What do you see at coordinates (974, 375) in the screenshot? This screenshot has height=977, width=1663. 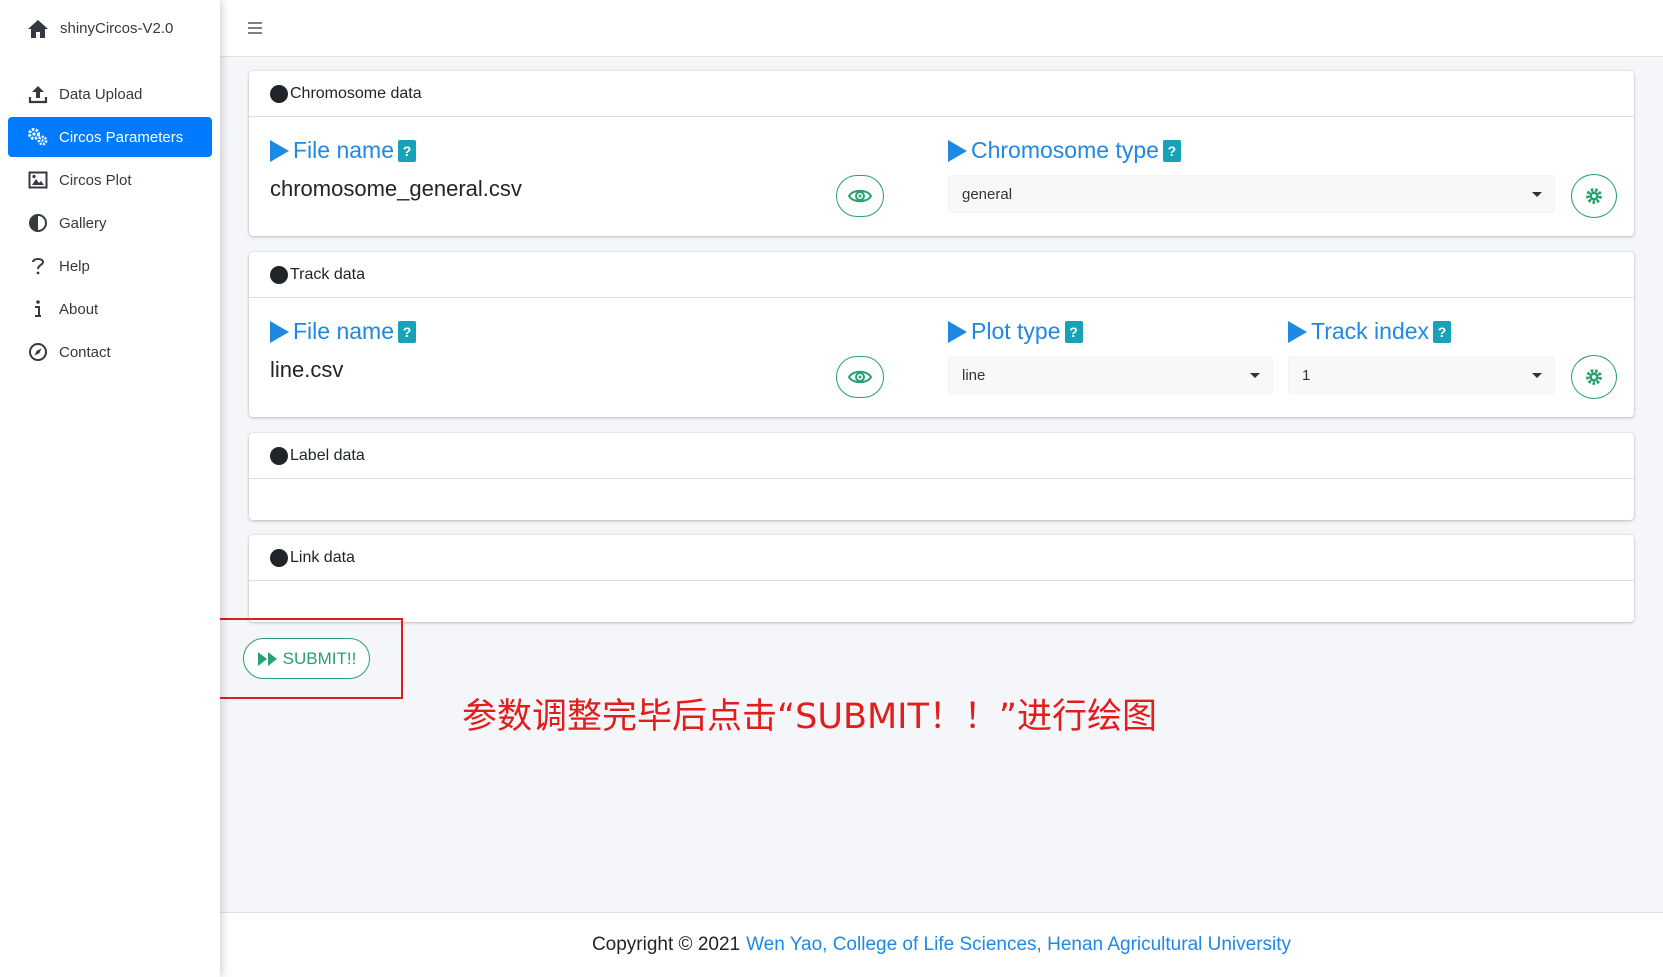 I see `select-value: line` at bounding box center [974, 375].